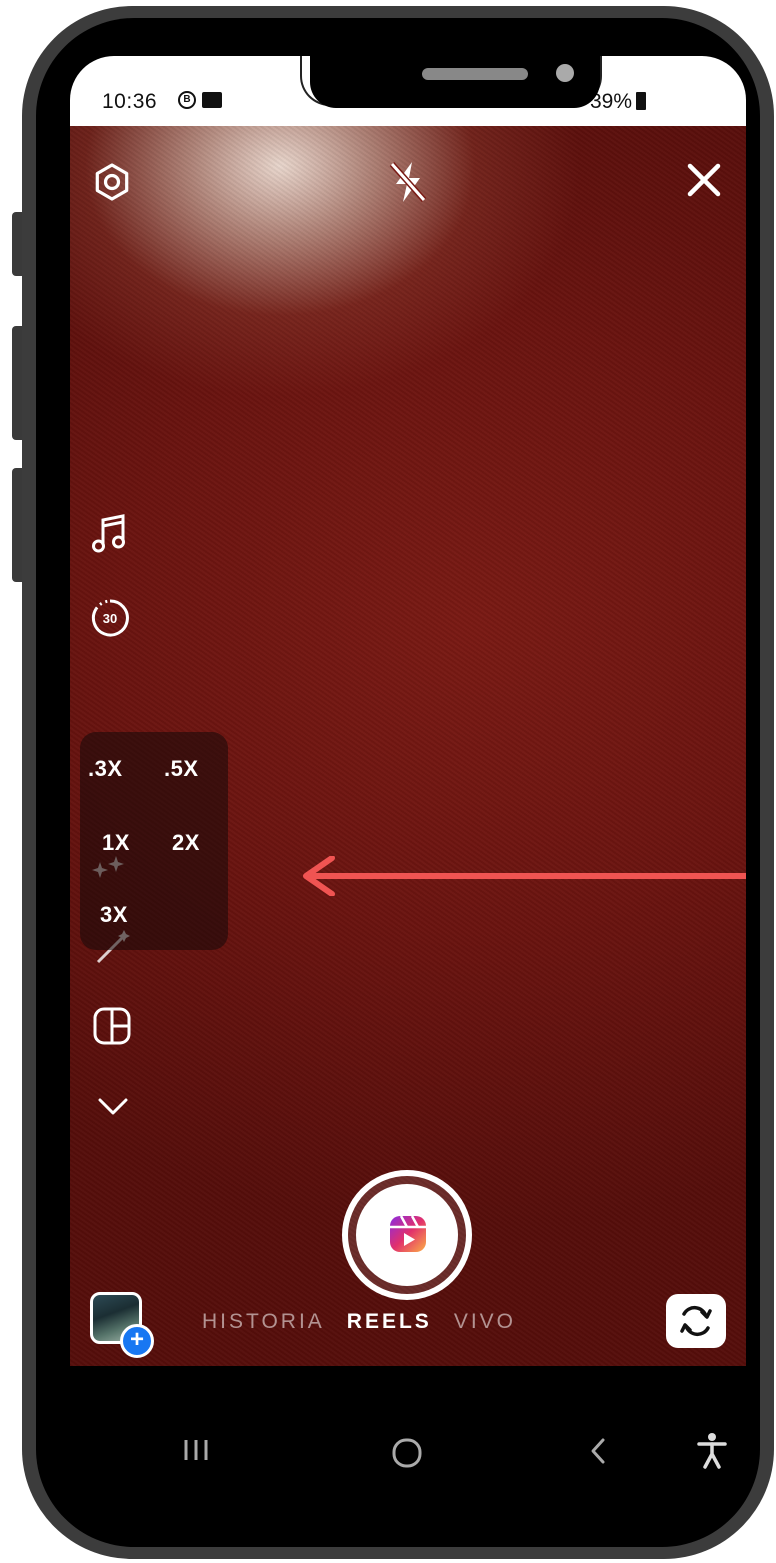 The image size is (776, 1563). I want to click on gallery-icon, so click(212, 100).